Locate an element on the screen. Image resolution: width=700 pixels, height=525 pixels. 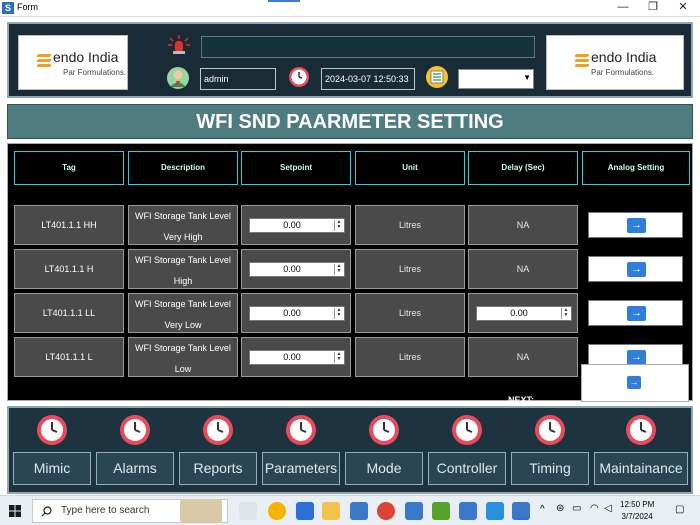
datetime-field: 2024-03-07 12:50:33 is located at coordinates (368, 79).